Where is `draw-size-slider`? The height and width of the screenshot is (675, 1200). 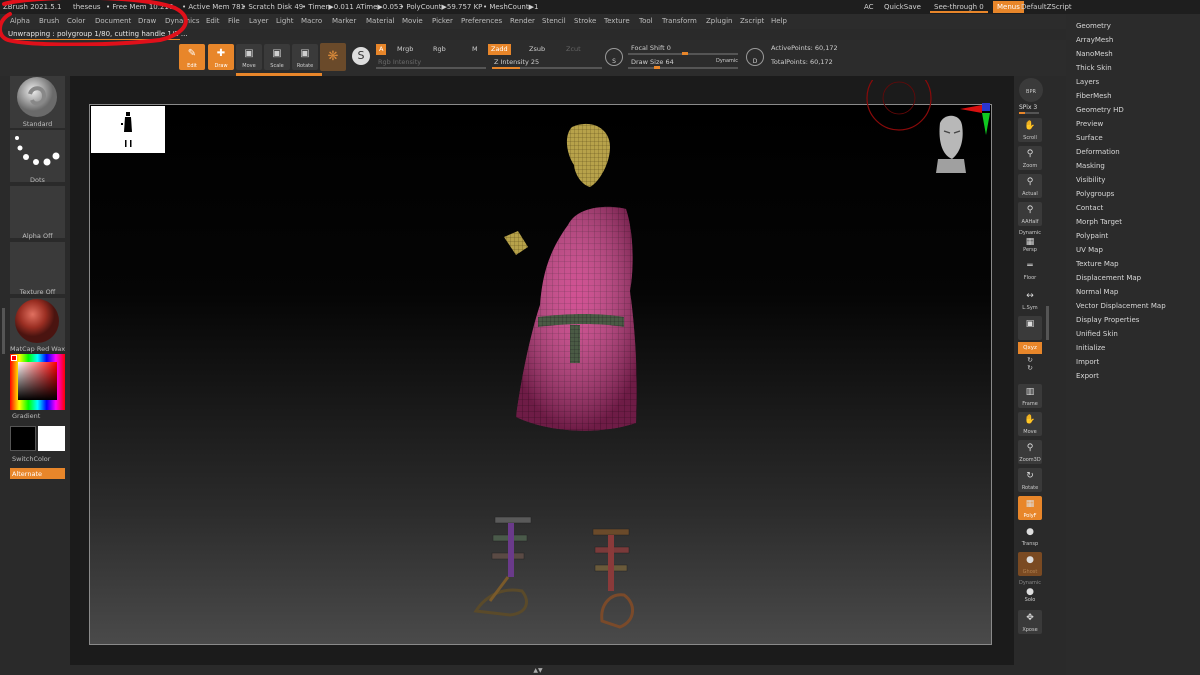
draw-size-slider is located at coordinates (683, 68).